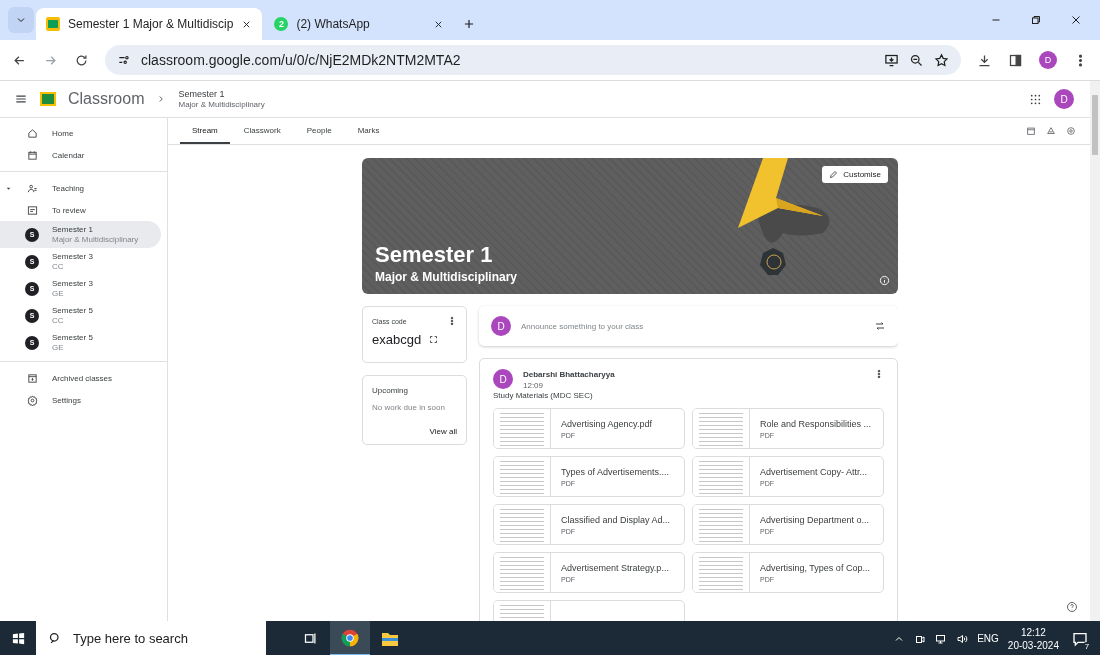 The height and width of the screenshot is (655, 1100). Describe the element at coordinates (834, 174) in the screenshot. I see `pencil-icon` at that location.